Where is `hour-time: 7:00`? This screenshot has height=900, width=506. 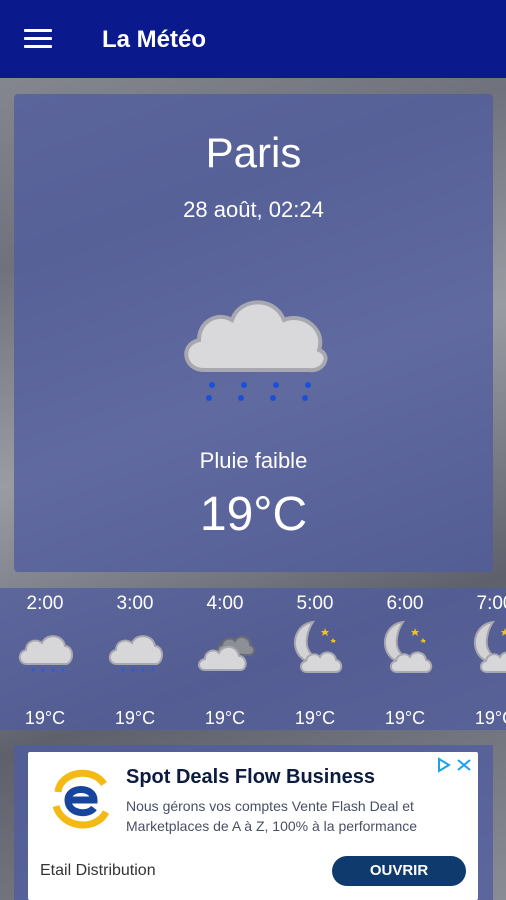
hour-time: 7:00 is located at coordinates (491, 603).